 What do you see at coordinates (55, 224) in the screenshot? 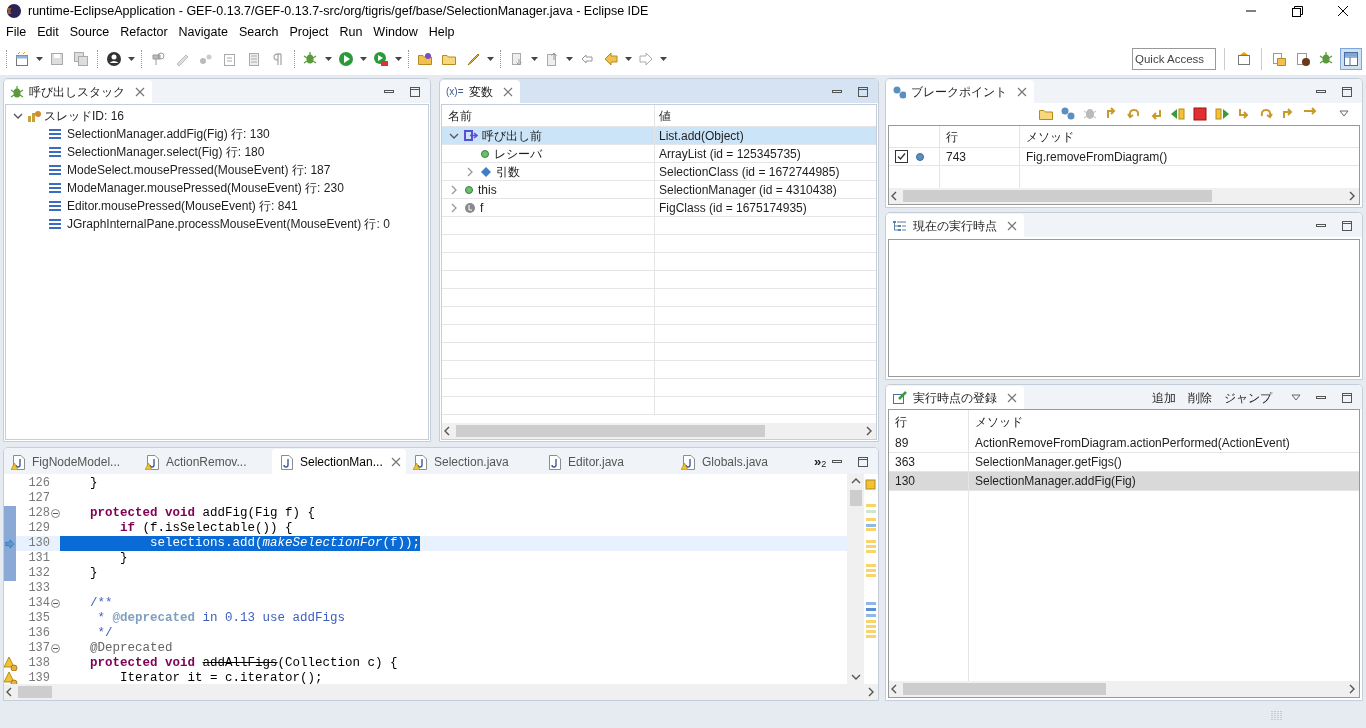
I see `stack-frame-icon` at bounding box center [55, 224].